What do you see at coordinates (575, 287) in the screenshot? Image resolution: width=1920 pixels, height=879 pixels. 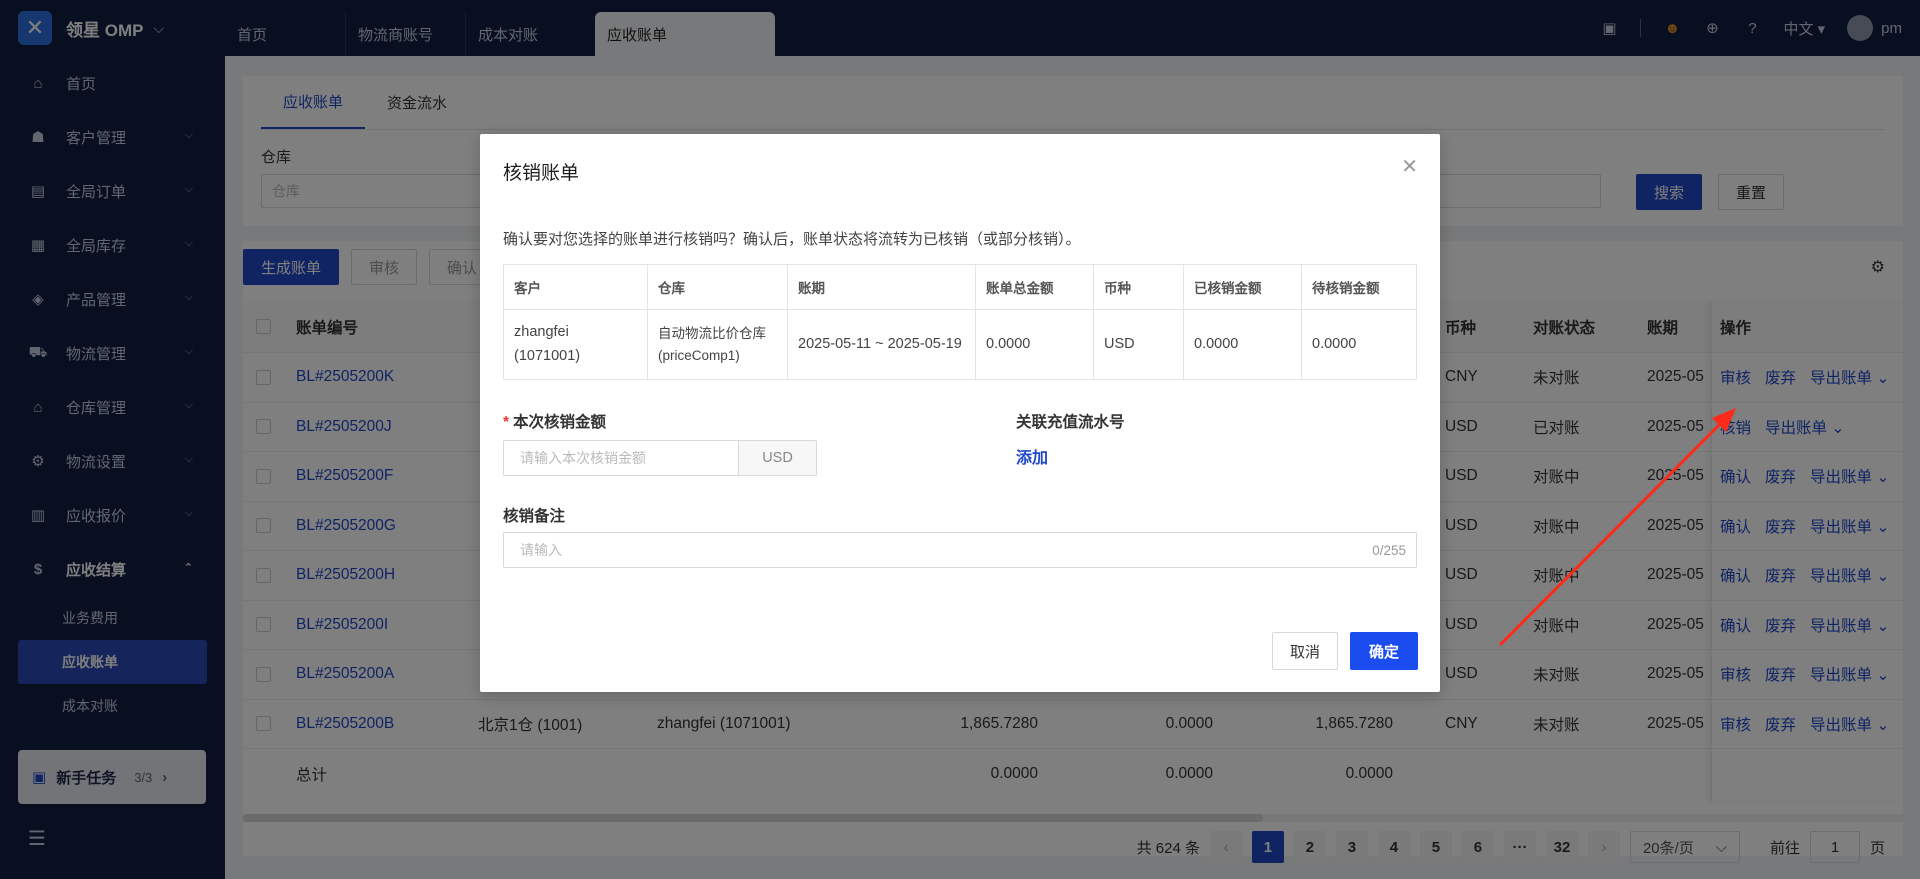 I see `col-customer: 客户` at bounding box center [575, 287].